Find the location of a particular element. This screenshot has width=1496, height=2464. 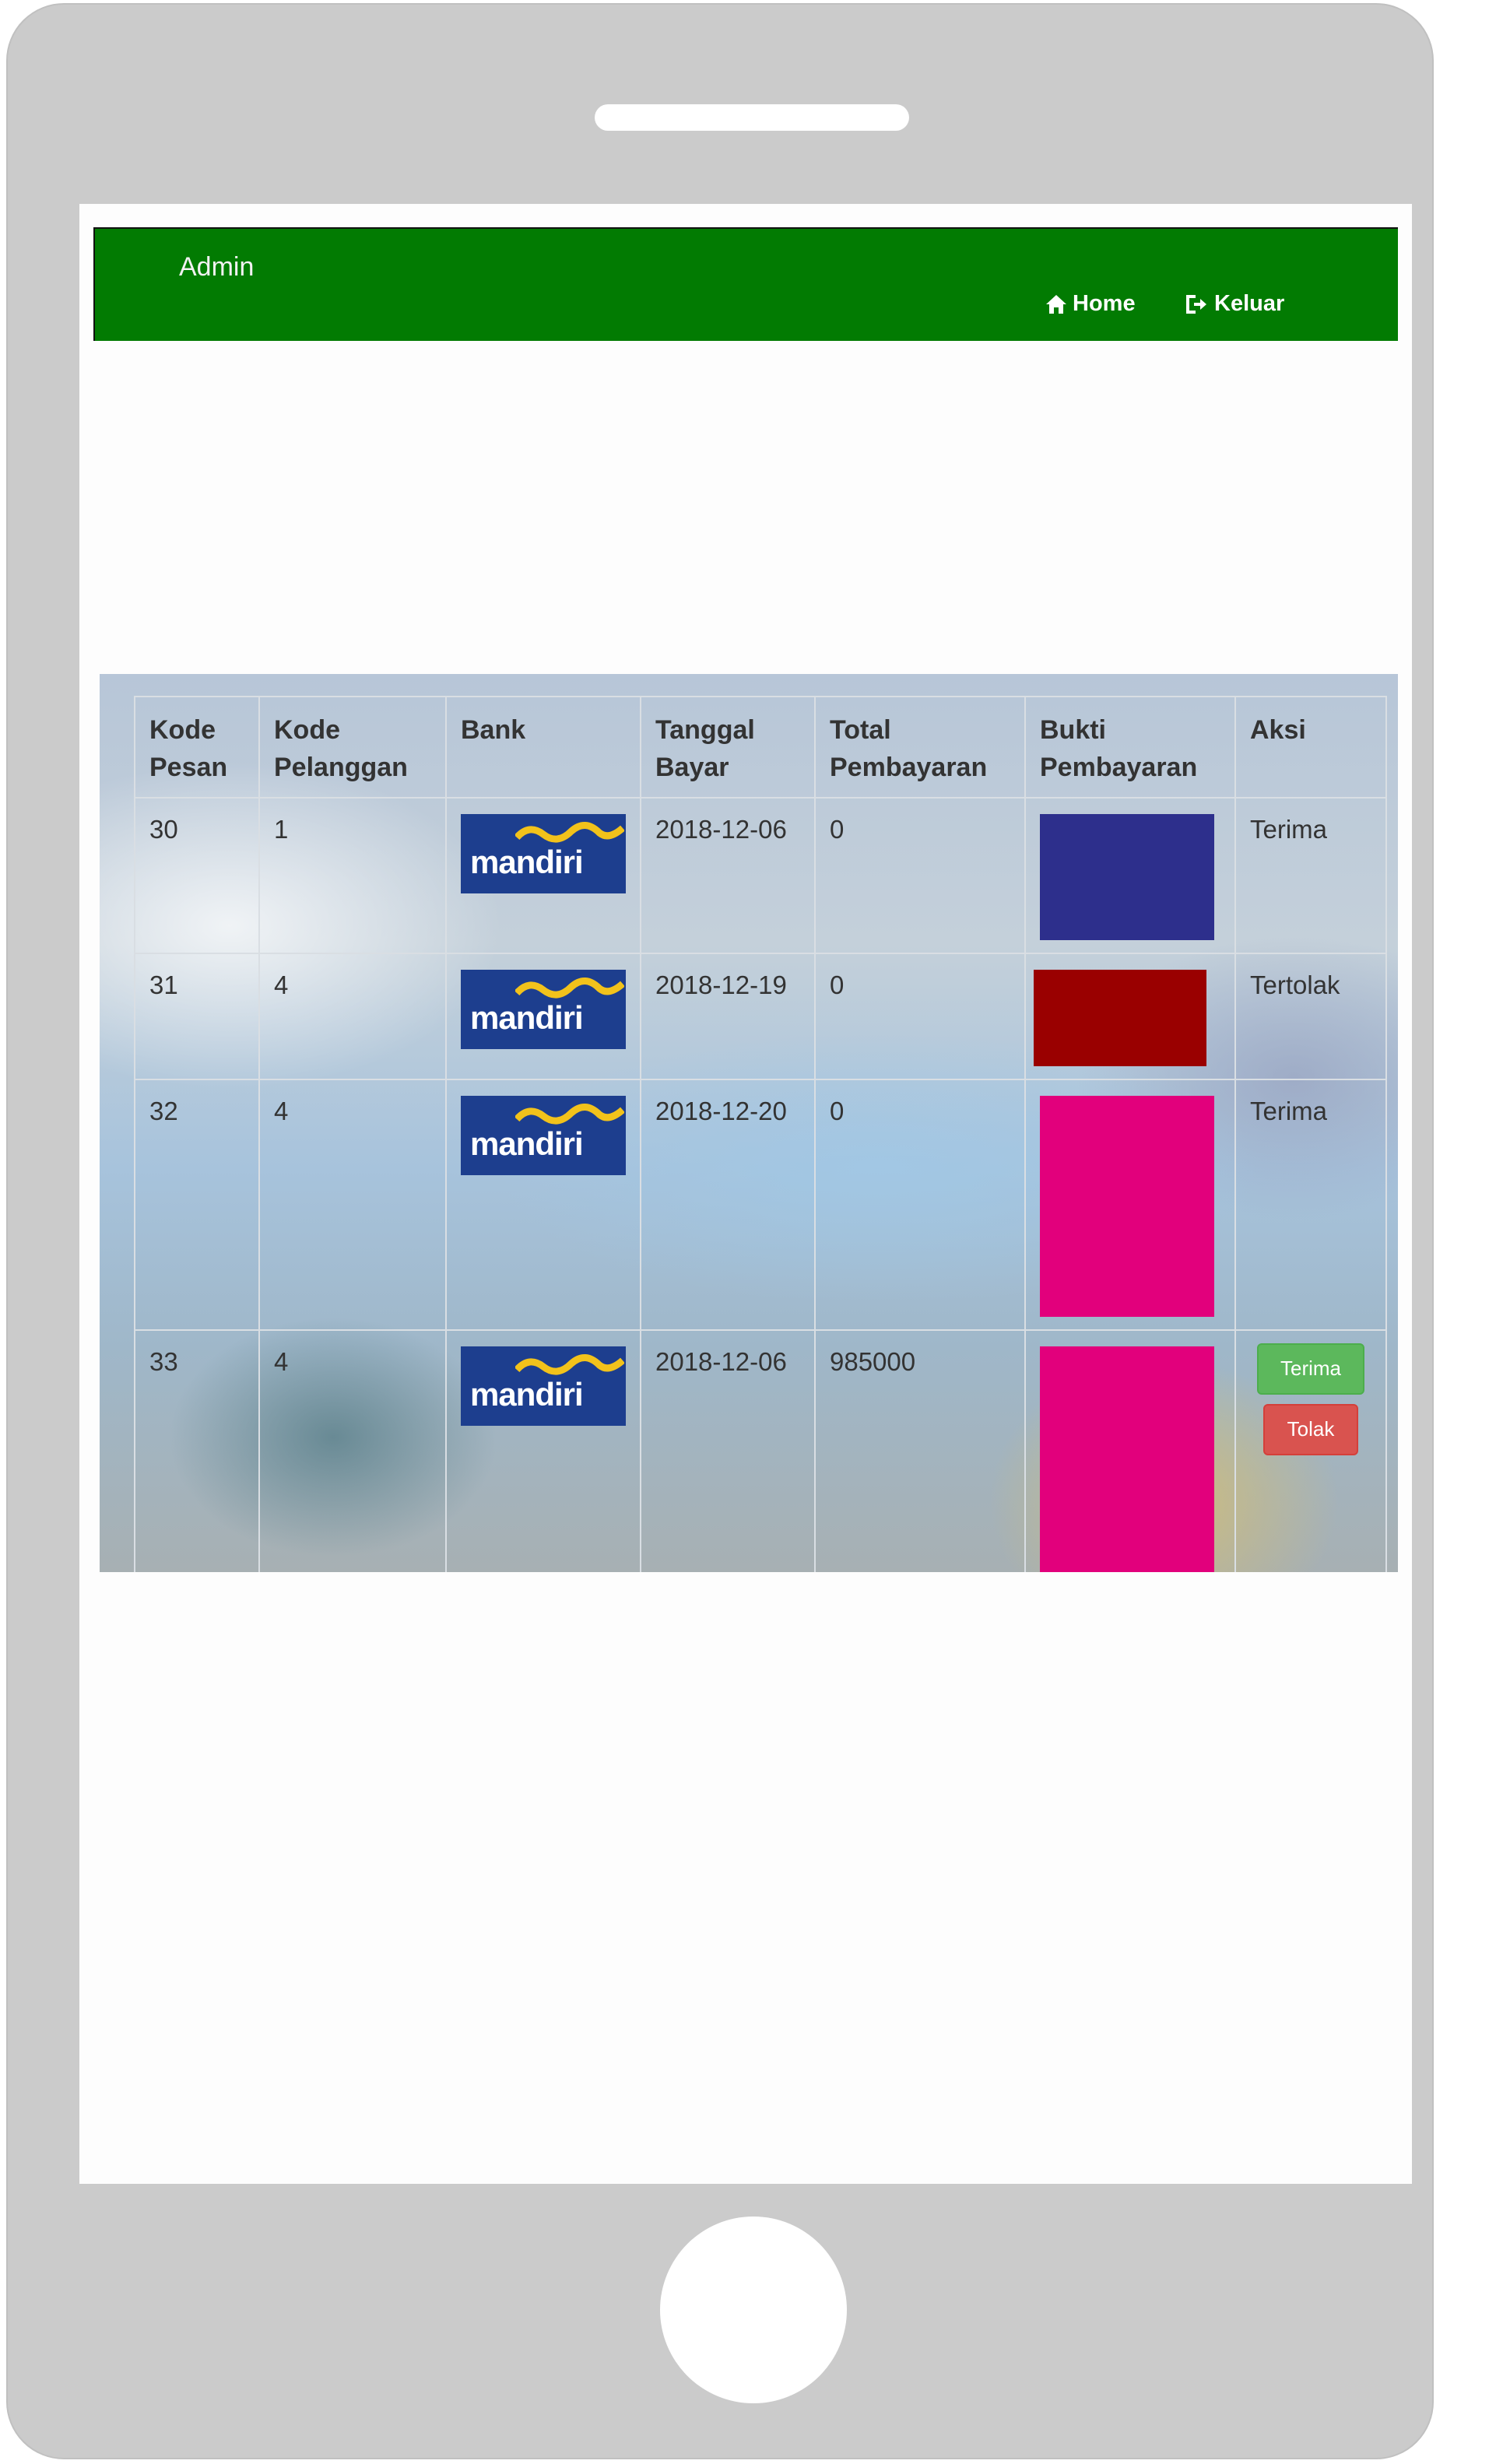

sign-out-icon is located at coordinates (1196, 304).